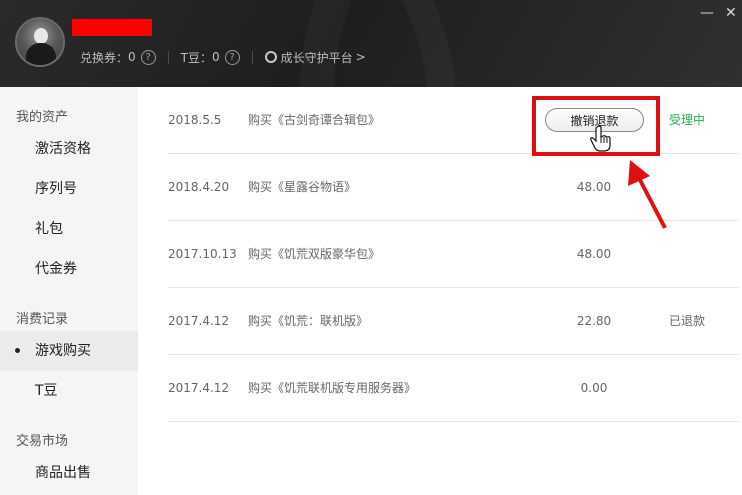  What do you see at coordinates (687, 321) in the screenshot?
I see `status-badge: 已退款` at bounding box center [687, 321].